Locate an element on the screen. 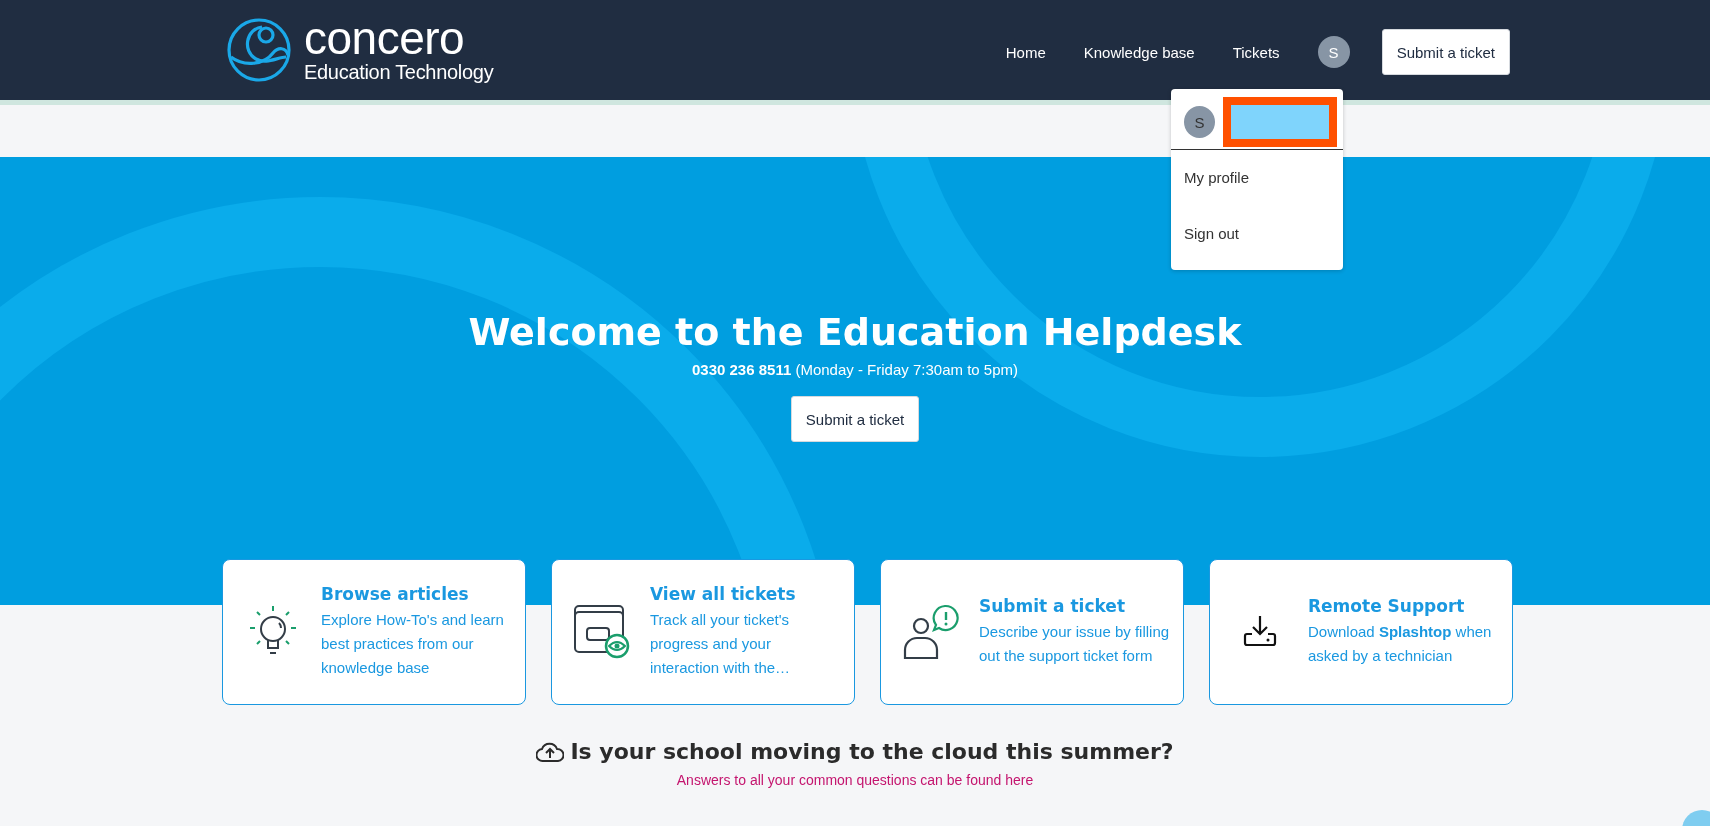  card-description: Download Splashtop when asked by a technician is located at coordinates (1400, 644).